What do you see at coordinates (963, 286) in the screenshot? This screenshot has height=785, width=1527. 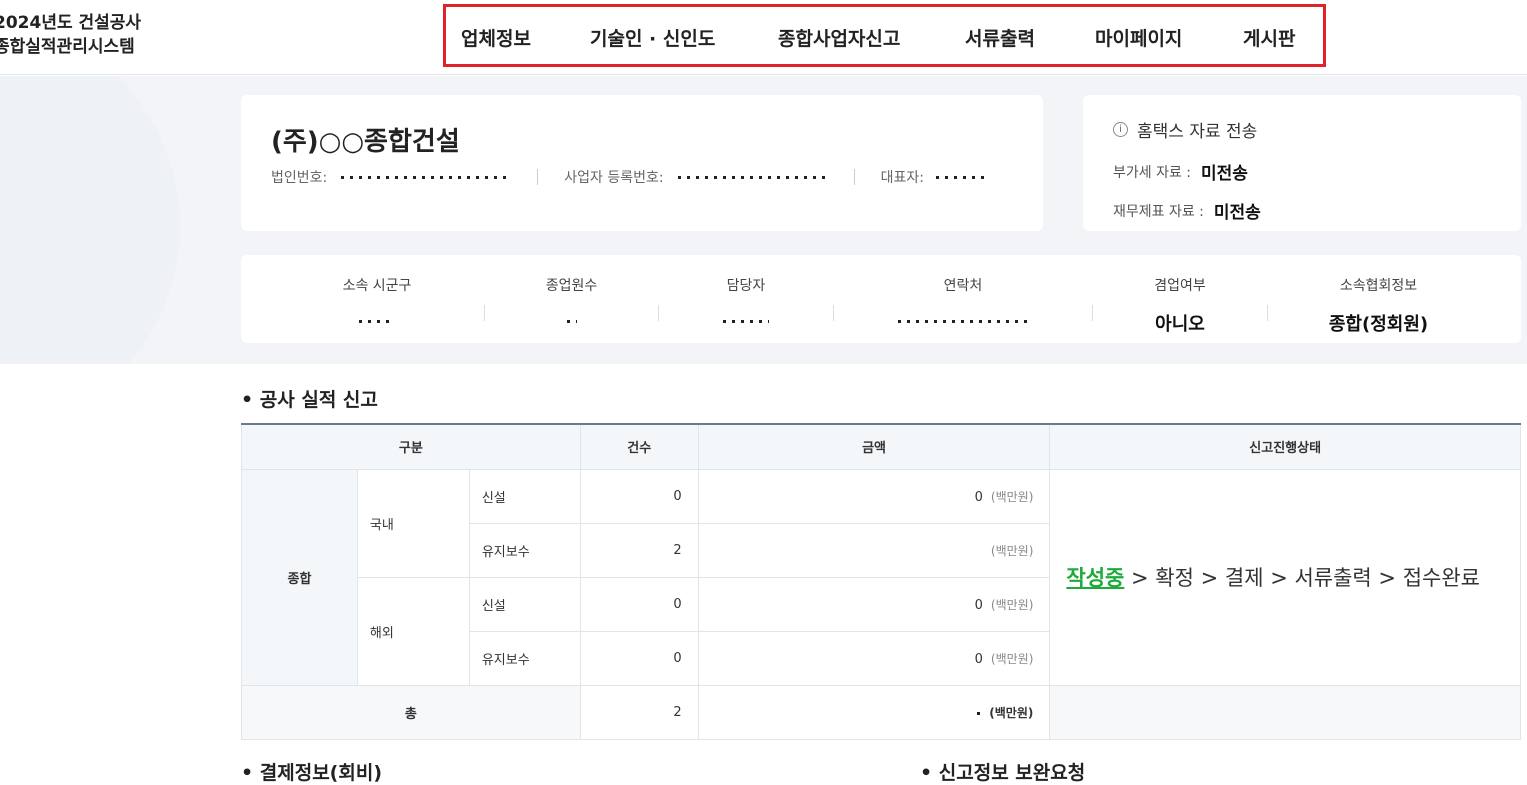 I see `contact-label: 연락처` at bounding box center [963, 286].